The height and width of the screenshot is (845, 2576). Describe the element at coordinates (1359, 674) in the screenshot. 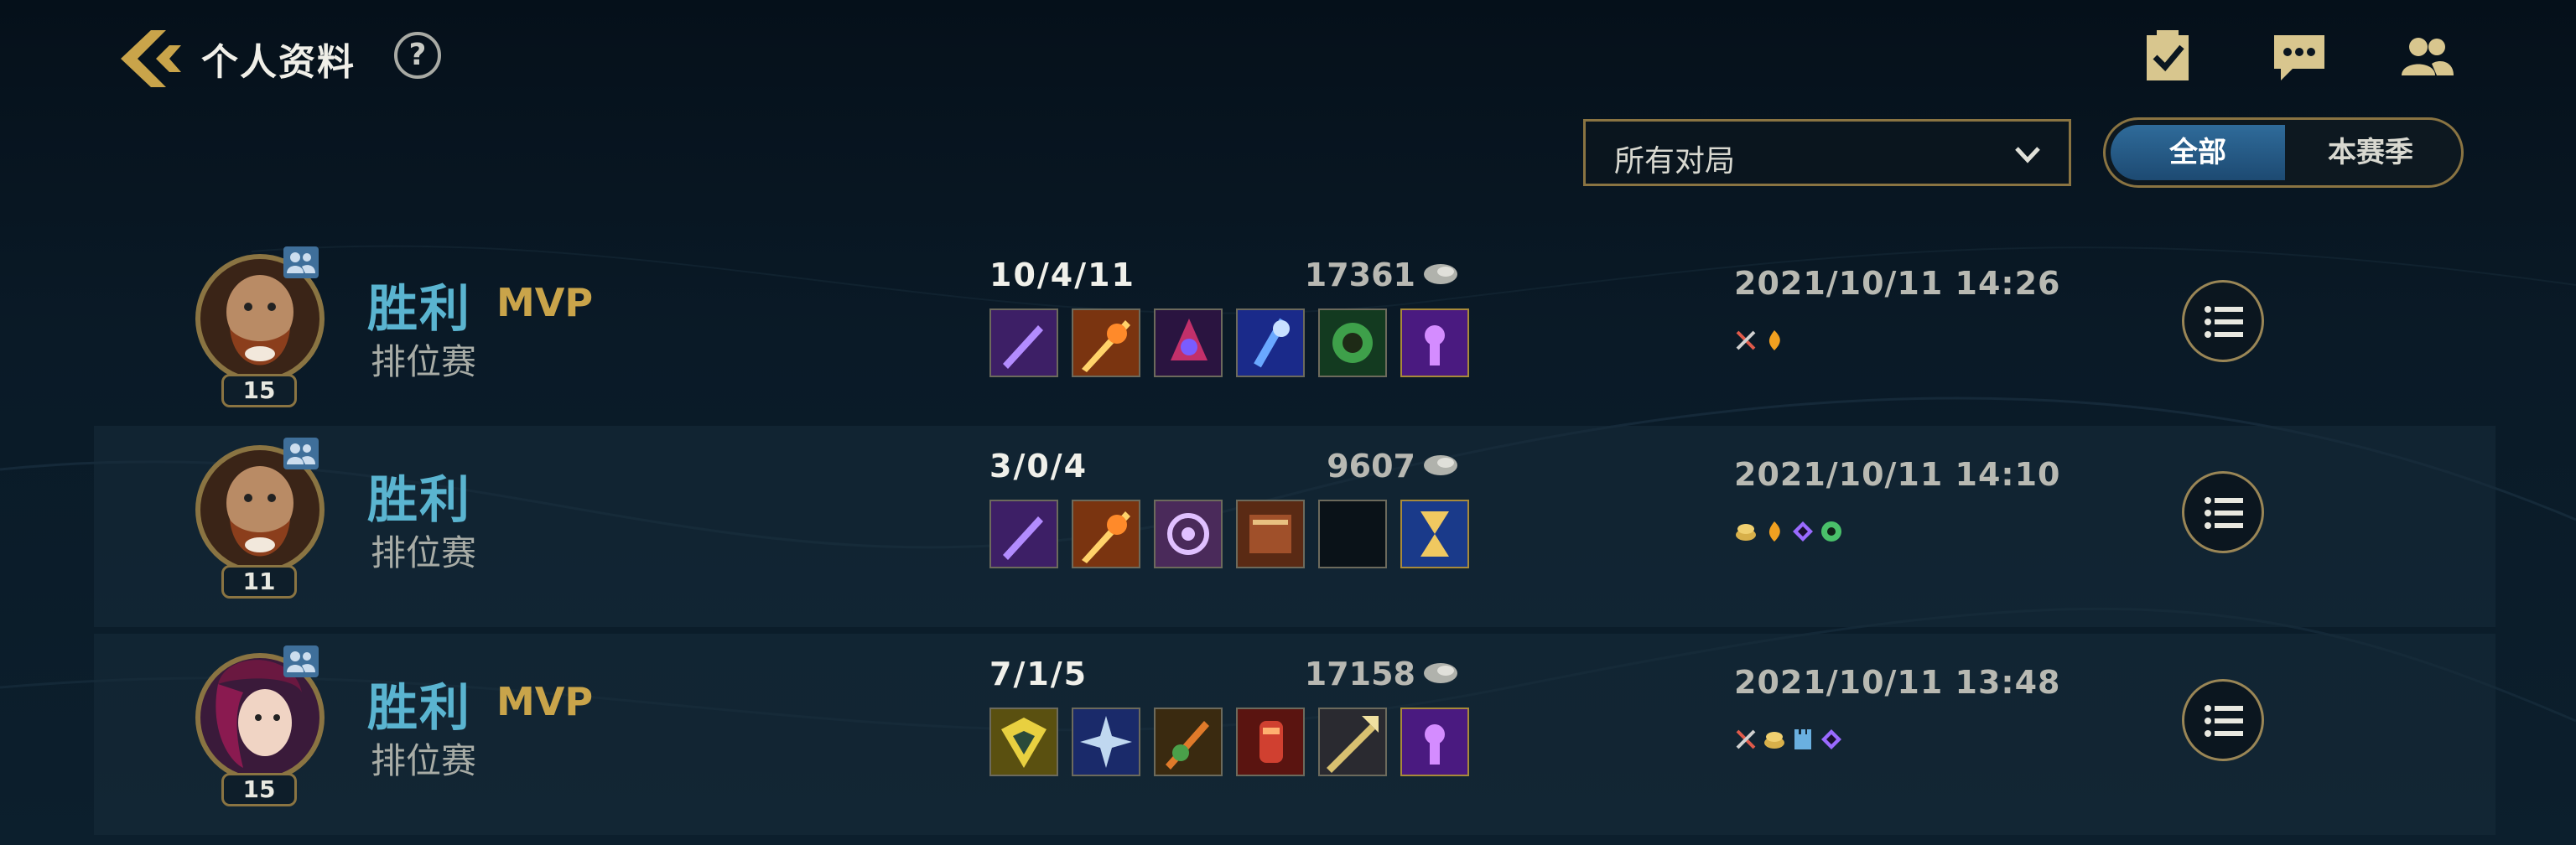

I see `gold-earned: 17158` at that location.